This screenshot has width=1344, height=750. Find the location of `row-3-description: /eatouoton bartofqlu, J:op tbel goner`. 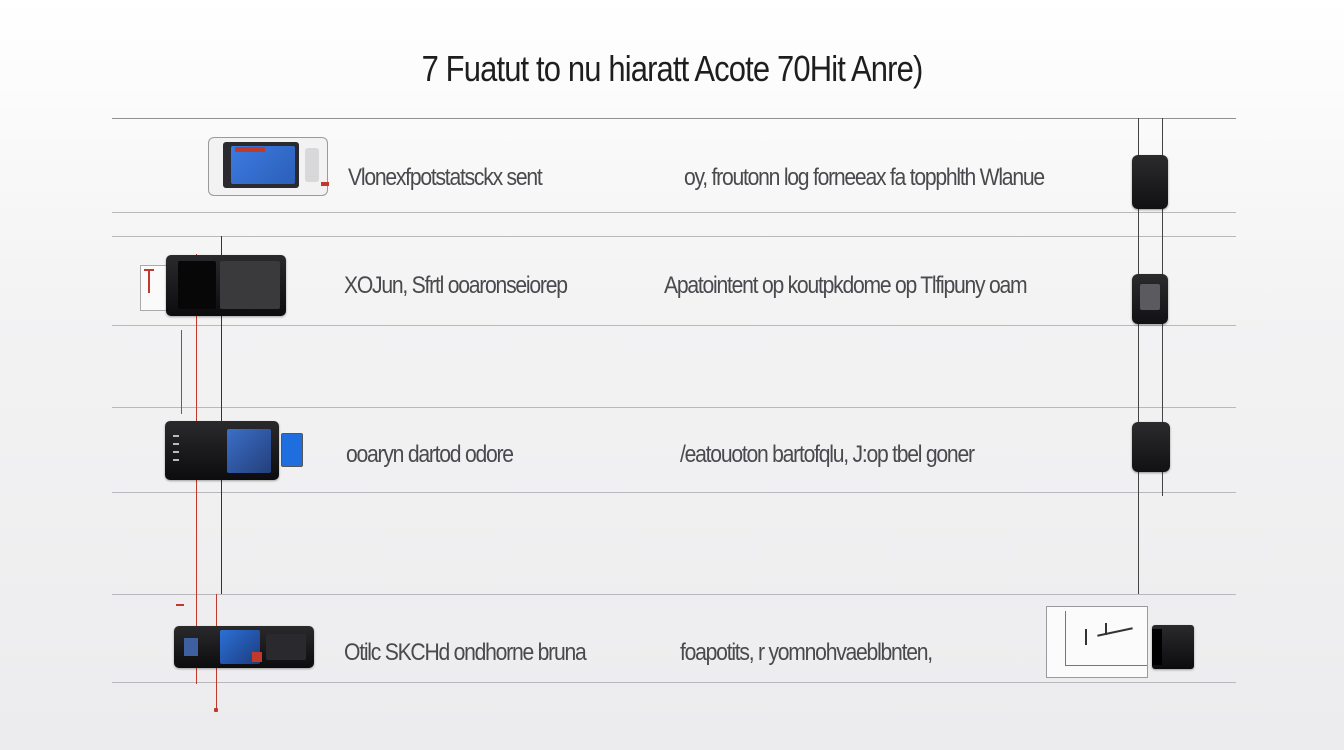

row-3-description: /eatouoton bartofqlu, J:op tbel goner is located at coordinates (827, 454).